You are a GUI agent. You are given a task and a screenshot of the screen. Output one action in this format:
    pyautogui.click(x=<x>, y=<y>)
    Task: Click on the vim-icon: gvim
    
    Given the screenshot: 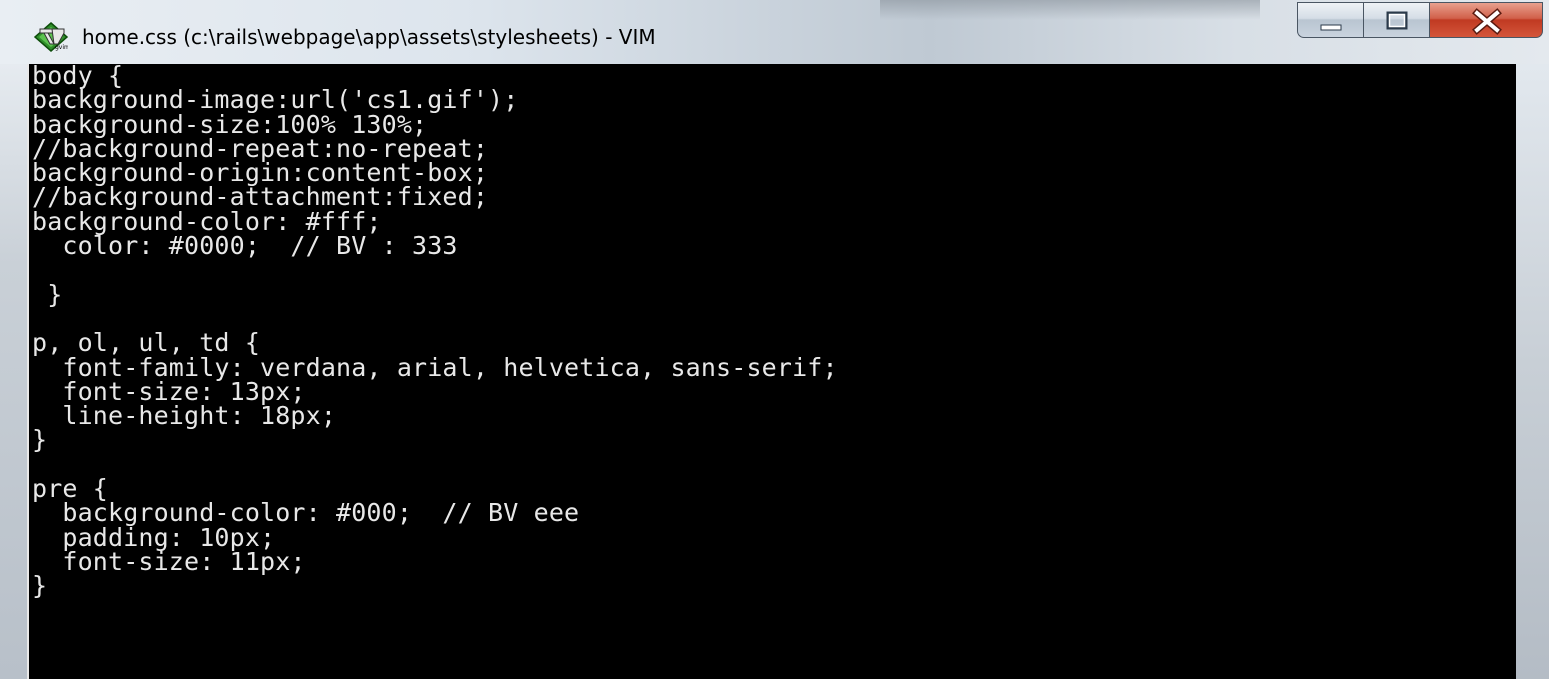 What is the action you would take?
    pyautogui.click(x=51, y=37)
    